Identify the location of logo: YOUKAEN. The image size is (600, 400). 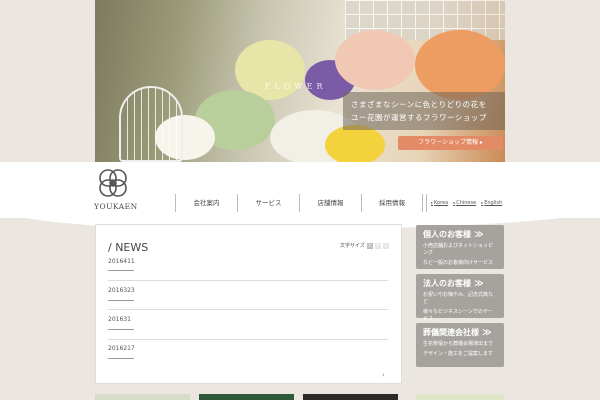
(116, 188).